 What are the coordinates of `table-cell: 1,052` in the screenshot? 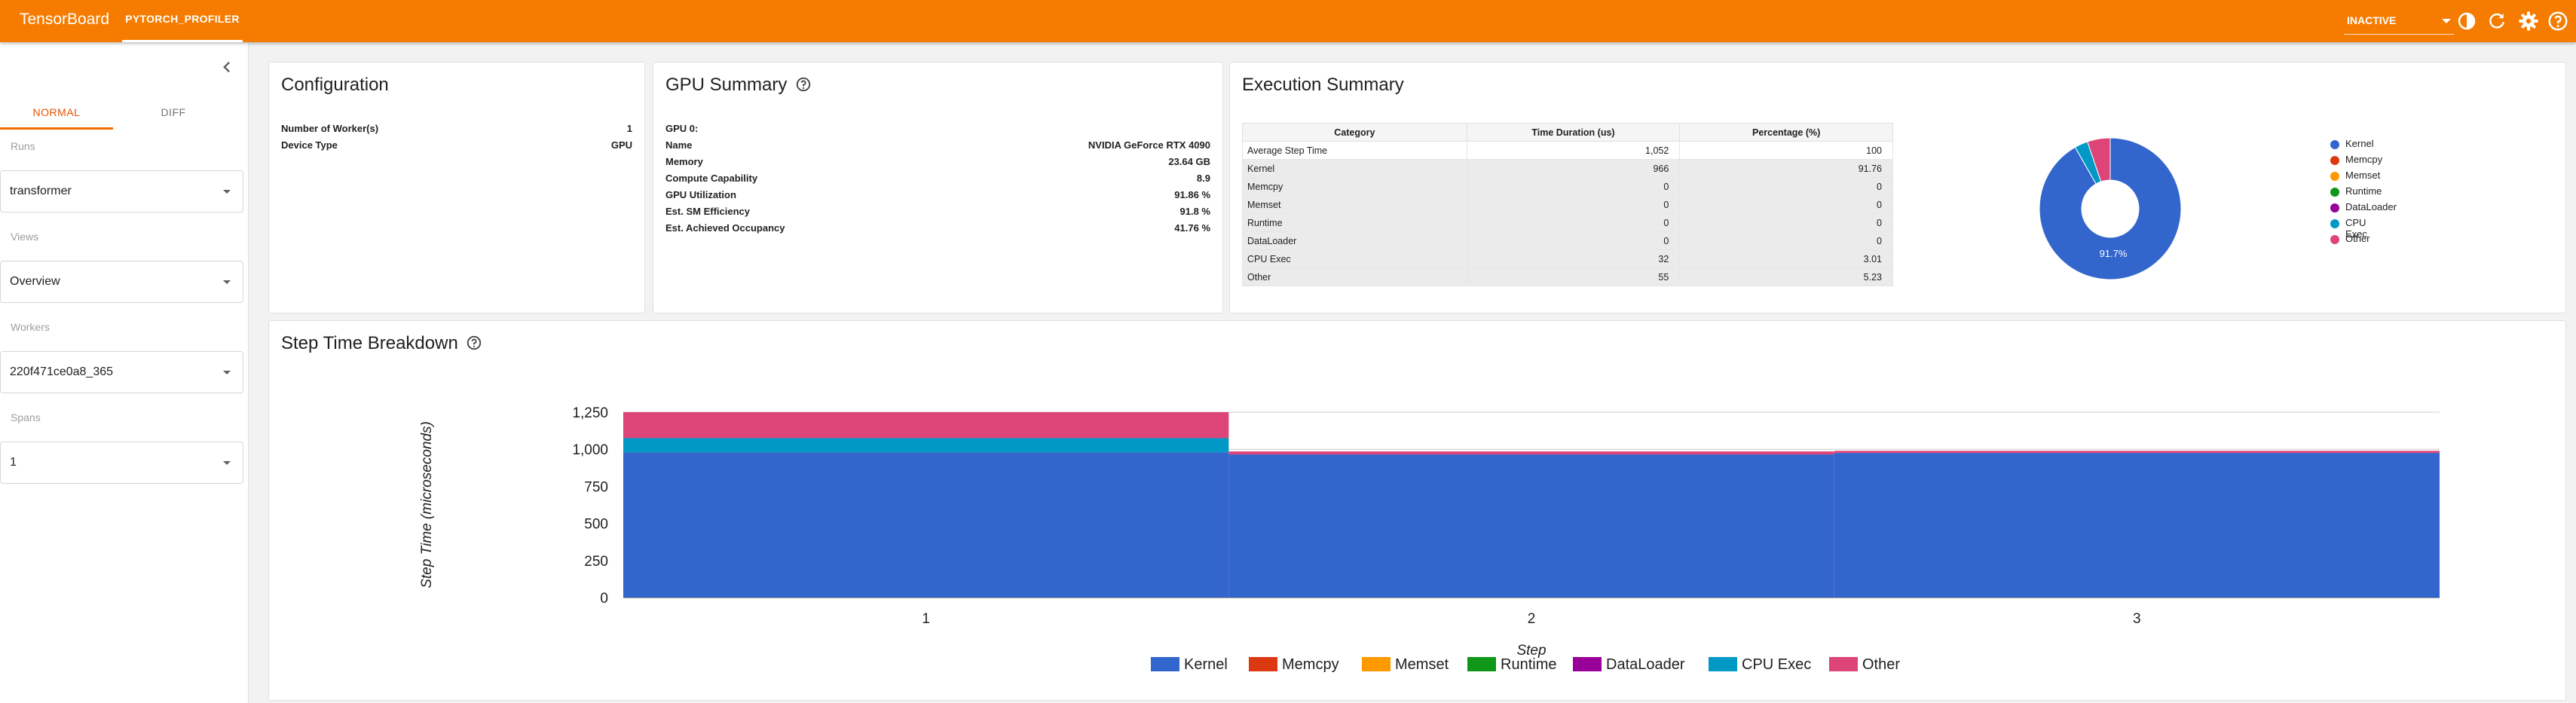 It's located at (1573, 150).